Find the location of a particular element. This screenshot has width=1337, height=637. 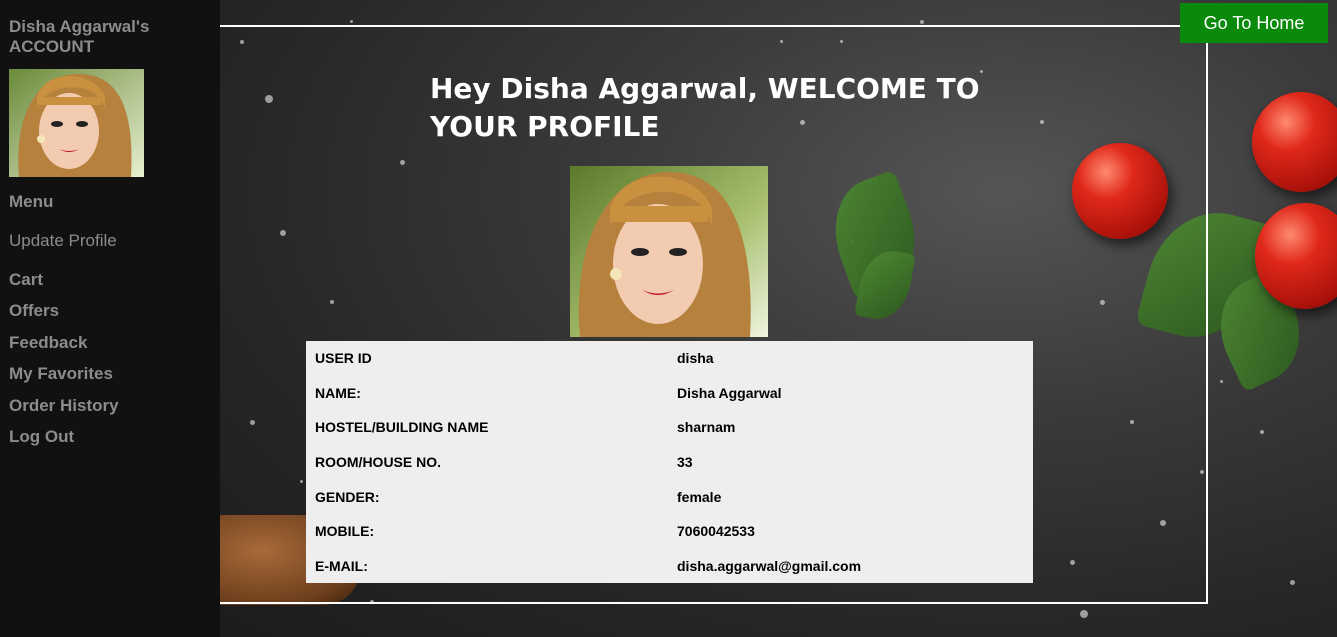

sidebar-item-update-profile: Update Profile is located at coordinates (63, 241).